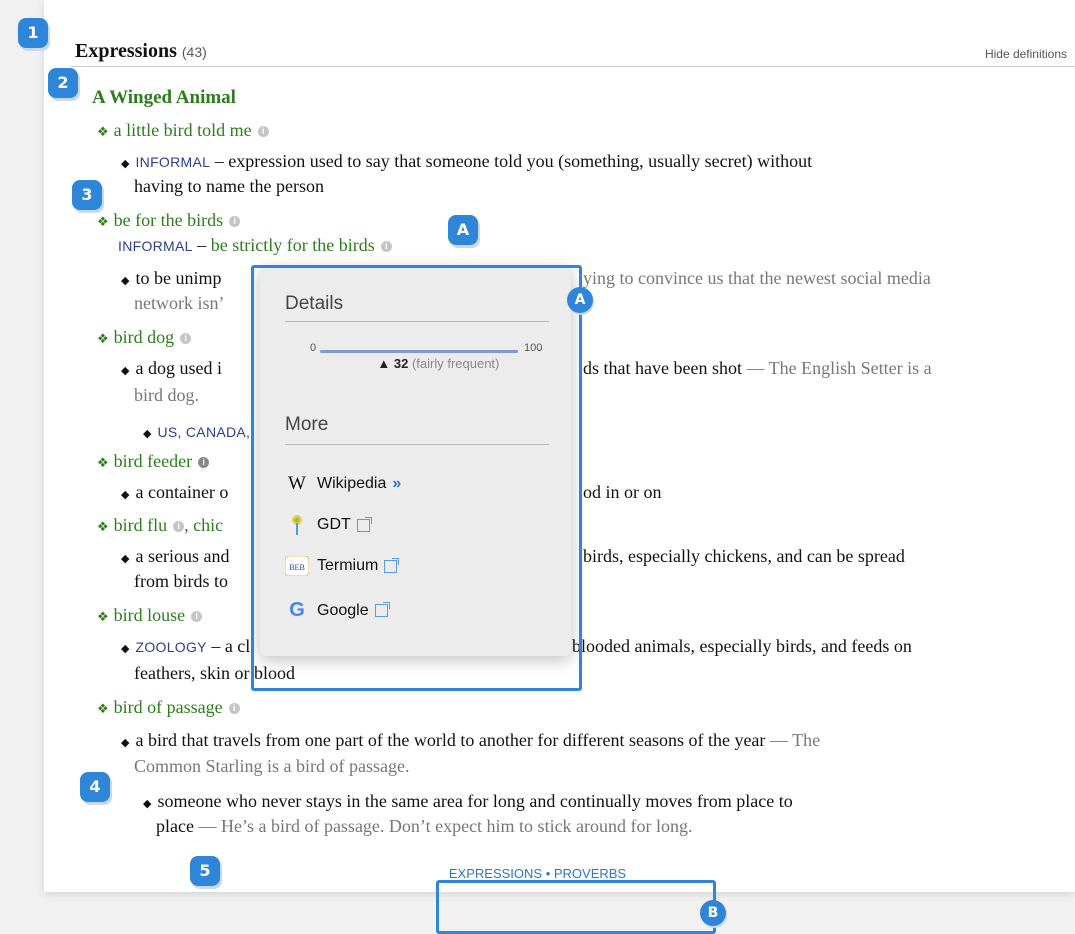 The height and width of the screenshot is (934, 1075). I want to click on definition-text: to be unimp, so click(178, 278).